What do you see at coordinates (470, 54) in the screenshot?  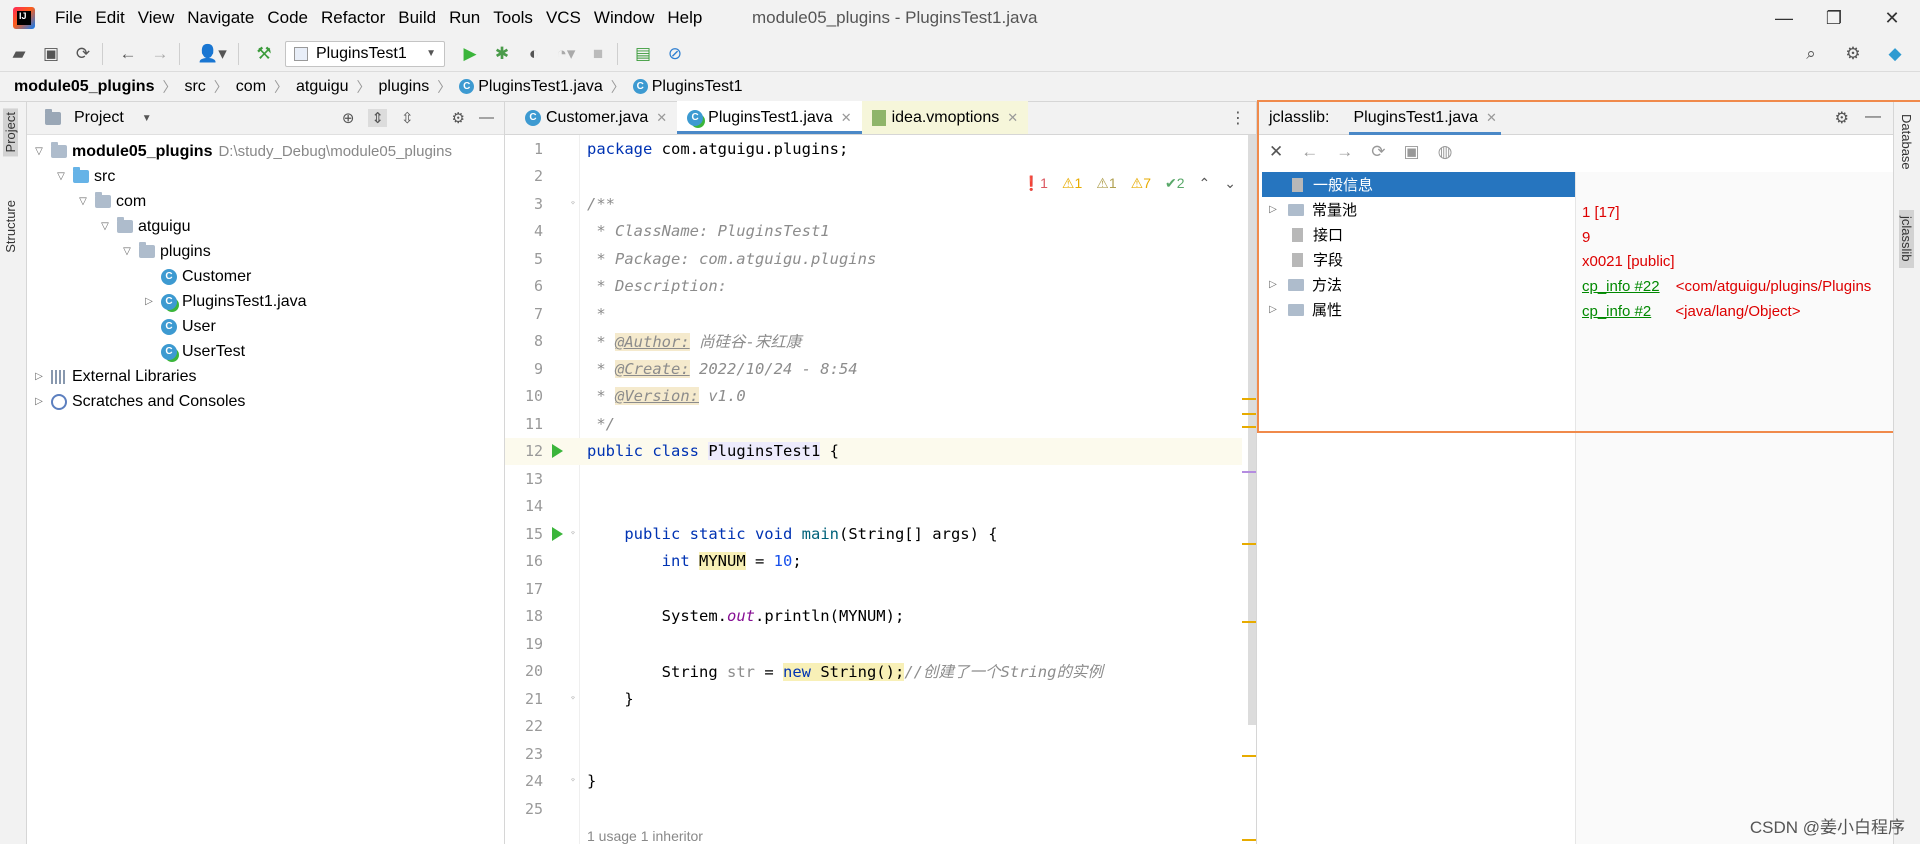 I see `run-icon: ▶` at bounding box center [470, 54].